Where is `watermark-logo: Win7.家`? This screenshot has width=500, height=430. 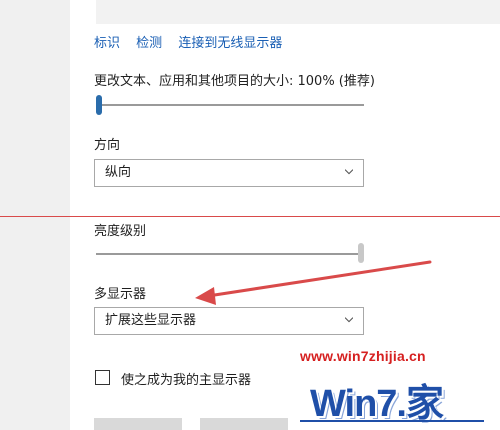
watermark-logo: Win7.家 is located at coordinates (392, 396).